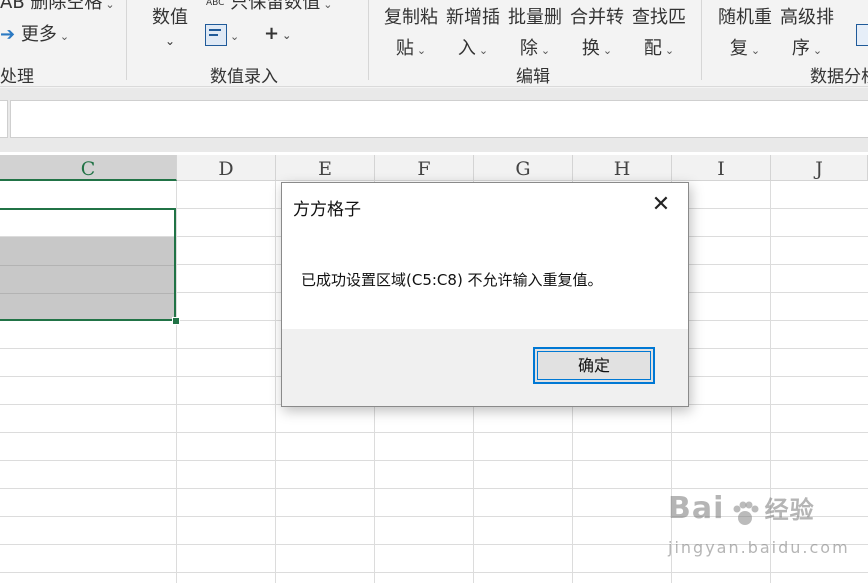  Describe the element at coordinates (411, 34) in the screenshot. I see `copy-paste-button: 复制粘 贴 ⌄` at that location.